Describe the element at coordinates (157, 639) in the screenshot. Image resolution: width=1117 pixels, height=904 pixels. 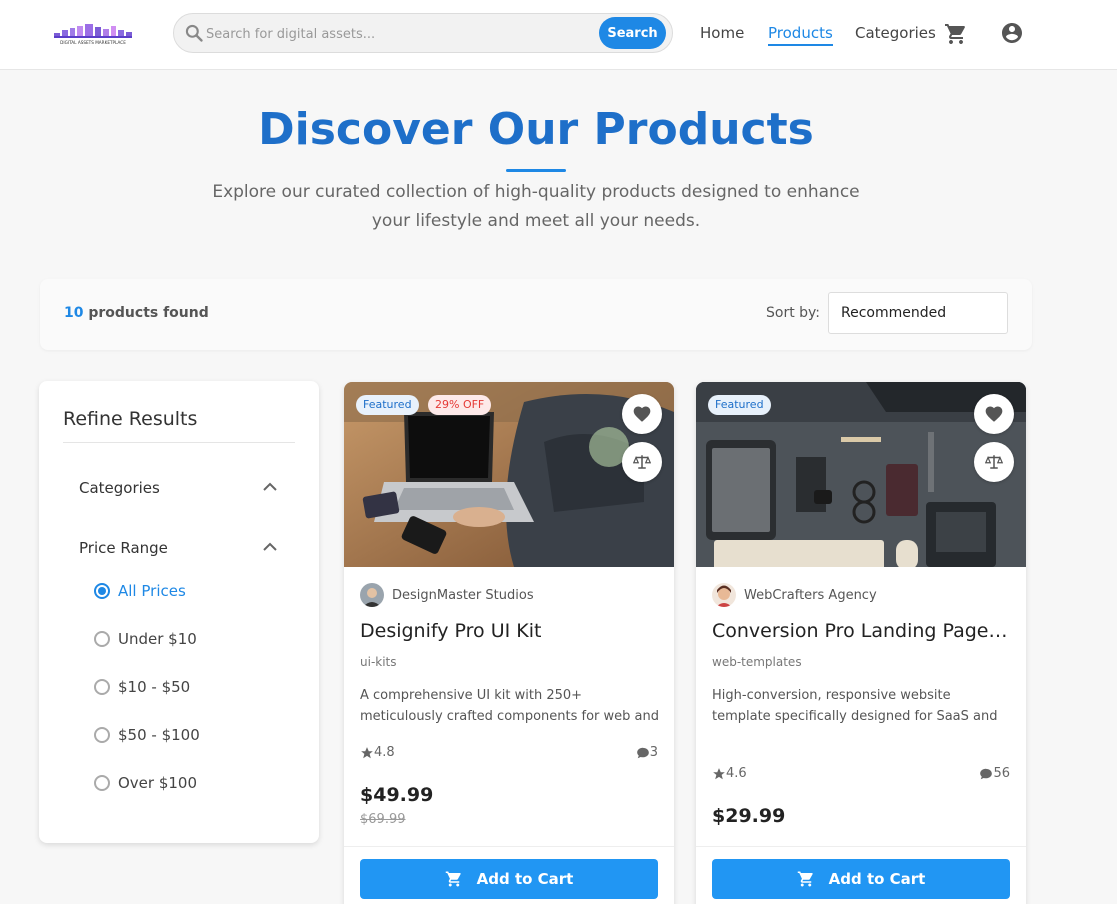
I see `price-option-label: Under $10` at that location.